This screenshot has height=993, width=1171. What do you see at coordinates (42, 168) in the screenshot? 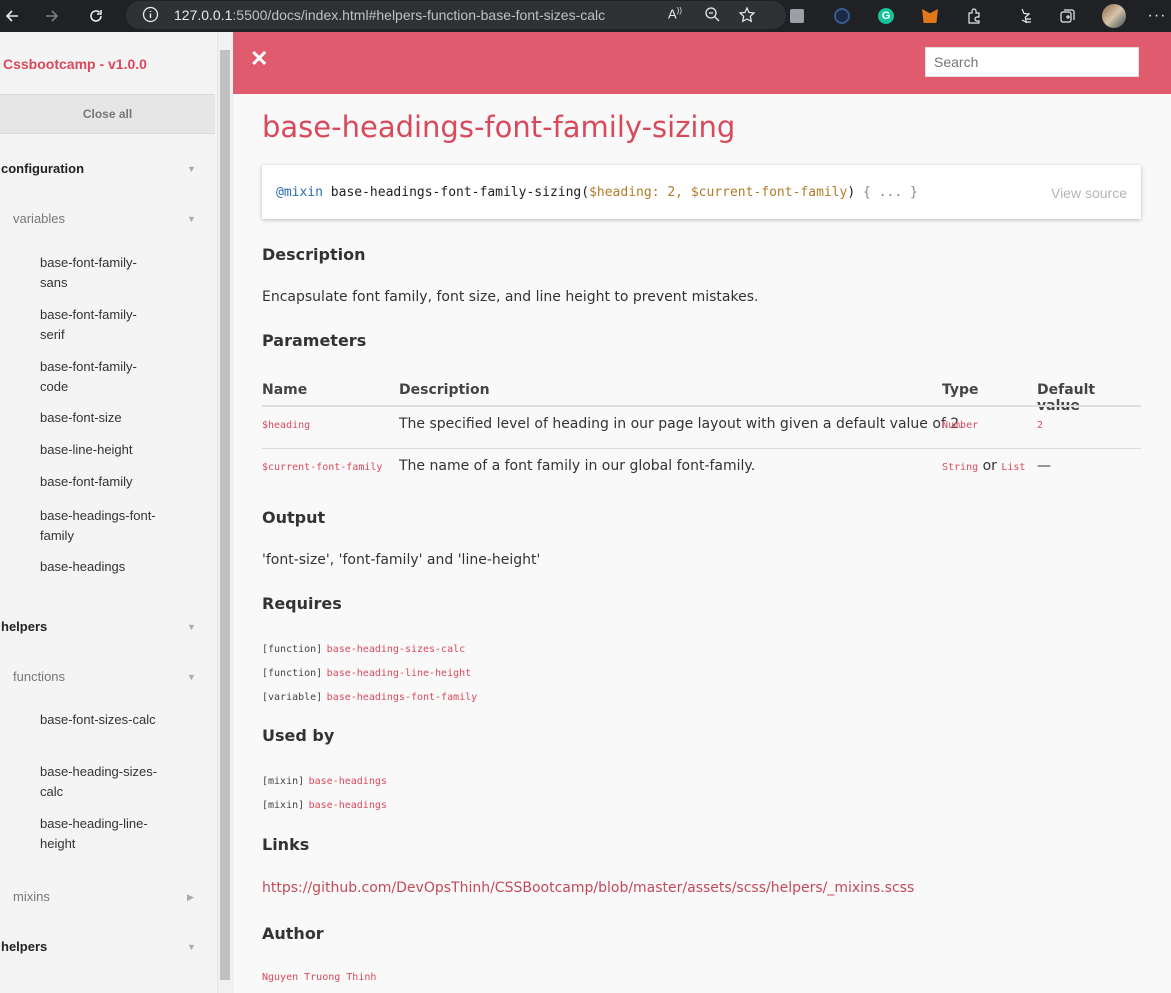
I see `sidebar-section-configuration: configuration` at bounding box center [42, 168].